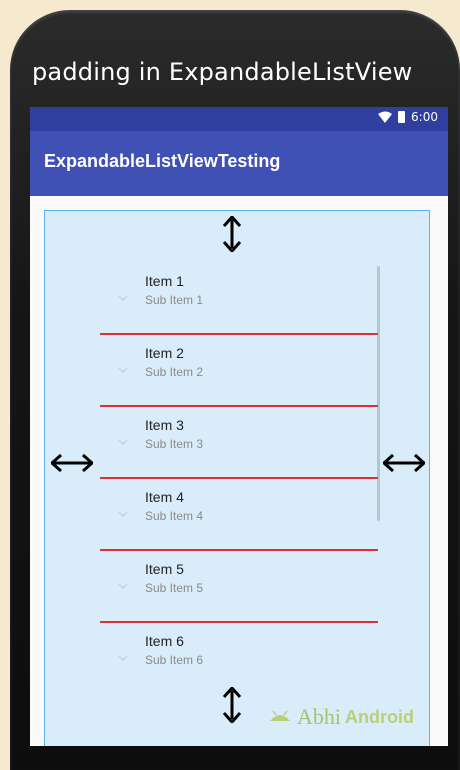 Image resolution: width=460 pixels, height=770 pixels. Describe the element at coordinates (164, 353) in the screenshot. I see `group-title: Item 2` at that location.